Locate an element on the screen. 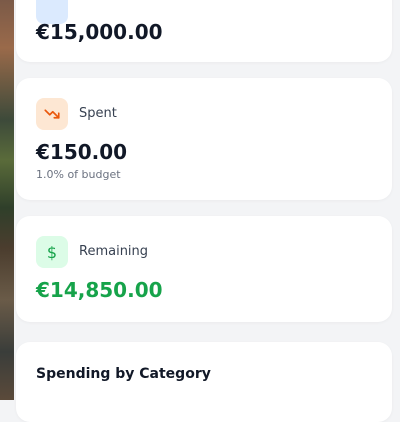 This screenshot has height=422, width=400. category-title: Spending by Category is located at coordinates (123, 374).